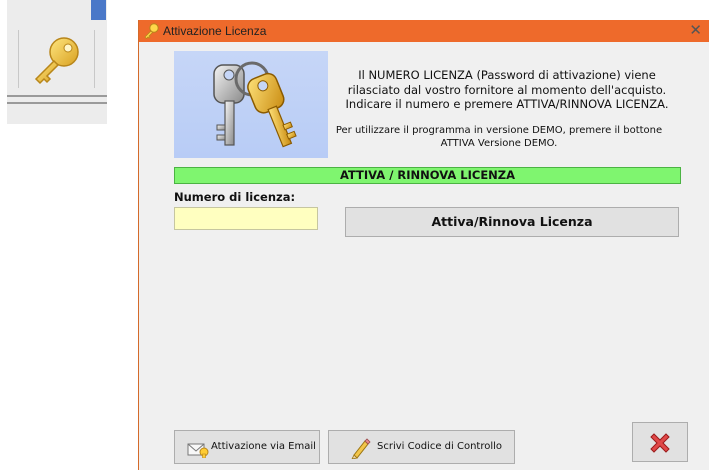 Image resolution: width=709 pixels, height=473 pixels. What do you see at coordinates (512, 222) in the screenshot?
I see `activate-renew-button: Attiva/Rinnova Licenza` at bounding box center [512, 222].